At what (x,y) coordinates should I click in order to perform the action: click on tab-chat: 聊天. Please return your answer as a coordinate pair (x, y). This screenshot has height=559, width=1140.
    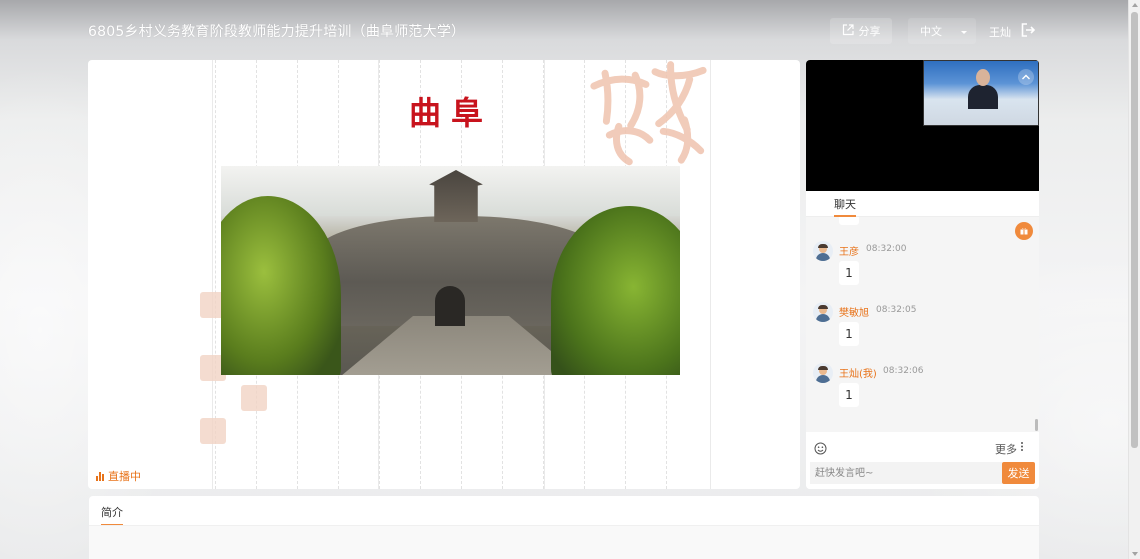
    Looking at the image, I should click on (845, 206).